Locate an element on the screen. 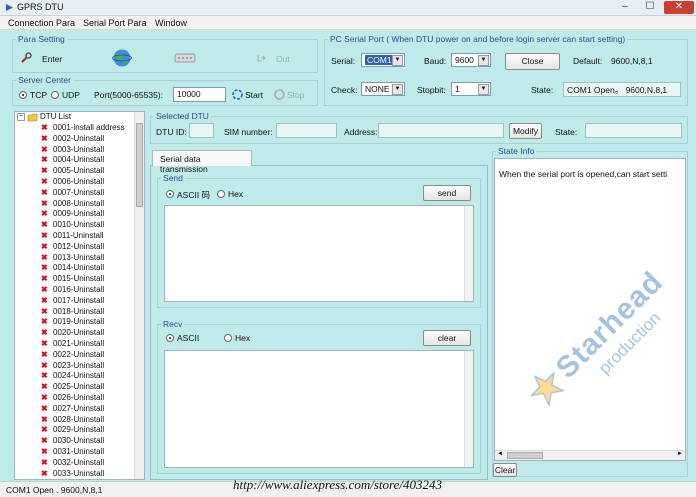 The width and height of the screenshot is (696, 497). minimize-button: – is located at coordinates (625, 7).